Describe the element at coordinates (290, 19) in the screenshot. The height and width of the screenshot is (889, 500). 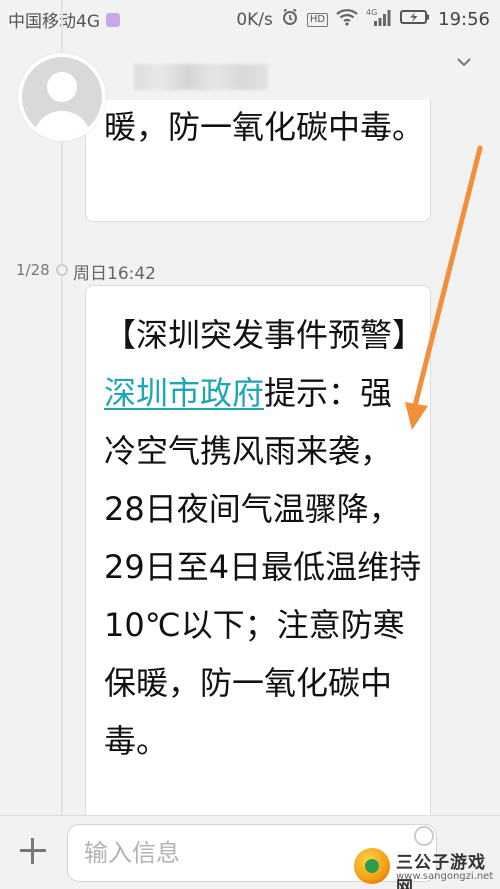
I see `alarm-icon` at that location.